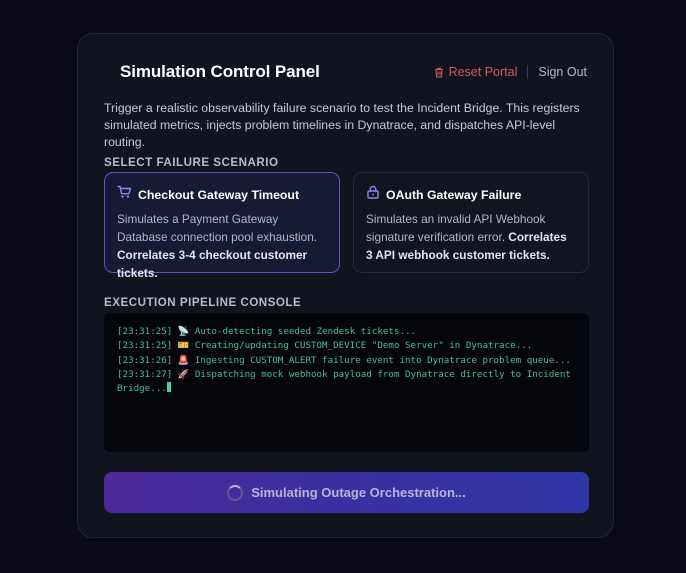 The height and width of the screenshot is (573, 686). What do you see at coordinates (235, 492) in the screenshot?
I see `spinner-icon` at bounding box center [235, 492].